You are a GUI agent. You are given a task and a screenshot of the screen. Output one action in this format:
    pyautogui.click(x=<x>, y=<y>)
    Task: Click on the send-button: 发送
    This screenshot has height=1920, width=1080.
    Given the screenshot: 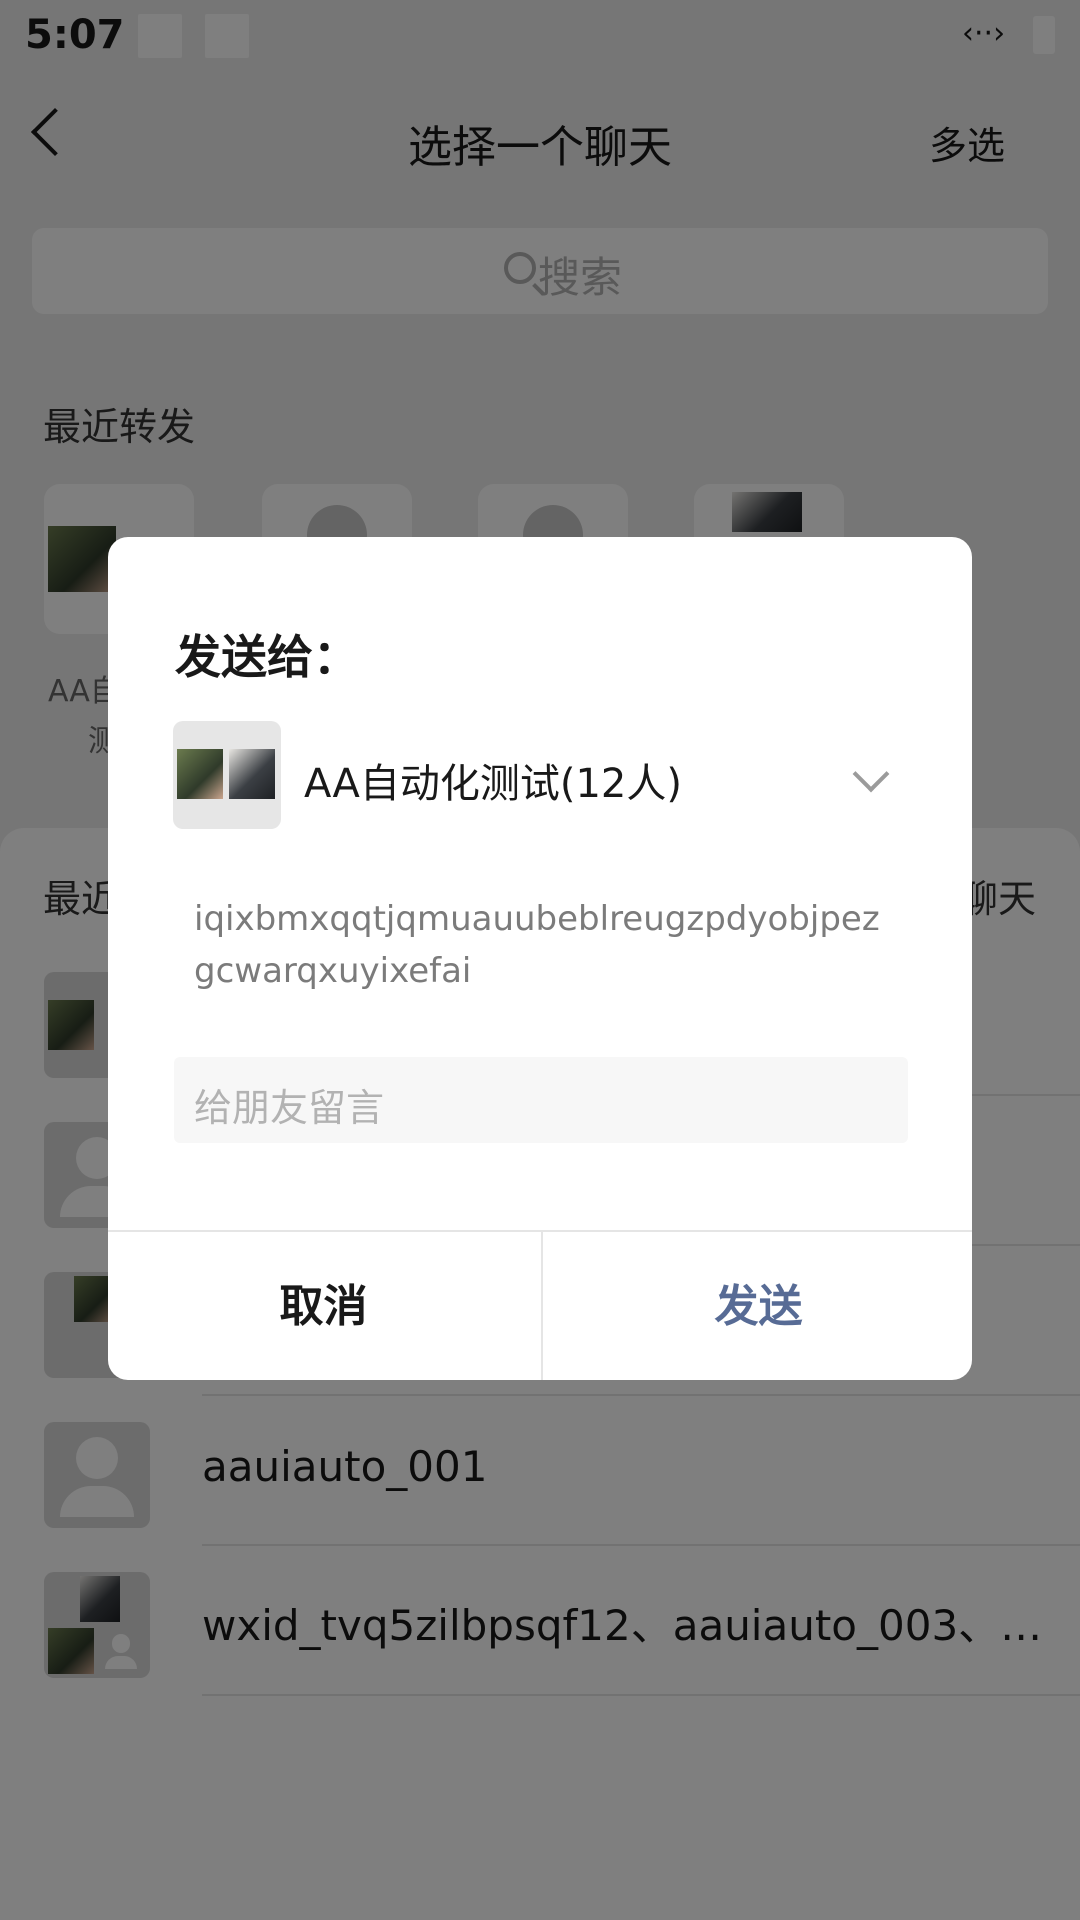 What is the action you would take?
    pyautogui.click(x=756, y=1306)
    